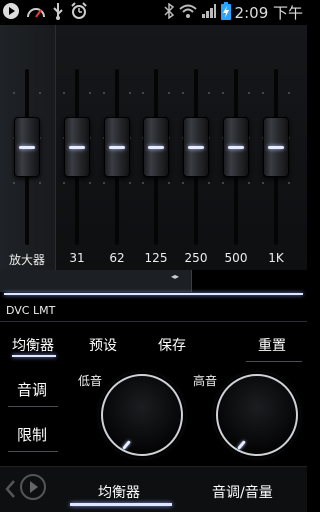 Image resolution: width=320 pixels, height=512 pixels. Describe the element at coordinates (196, 258) in the screenshot. I see `band-label: 250` at that location.